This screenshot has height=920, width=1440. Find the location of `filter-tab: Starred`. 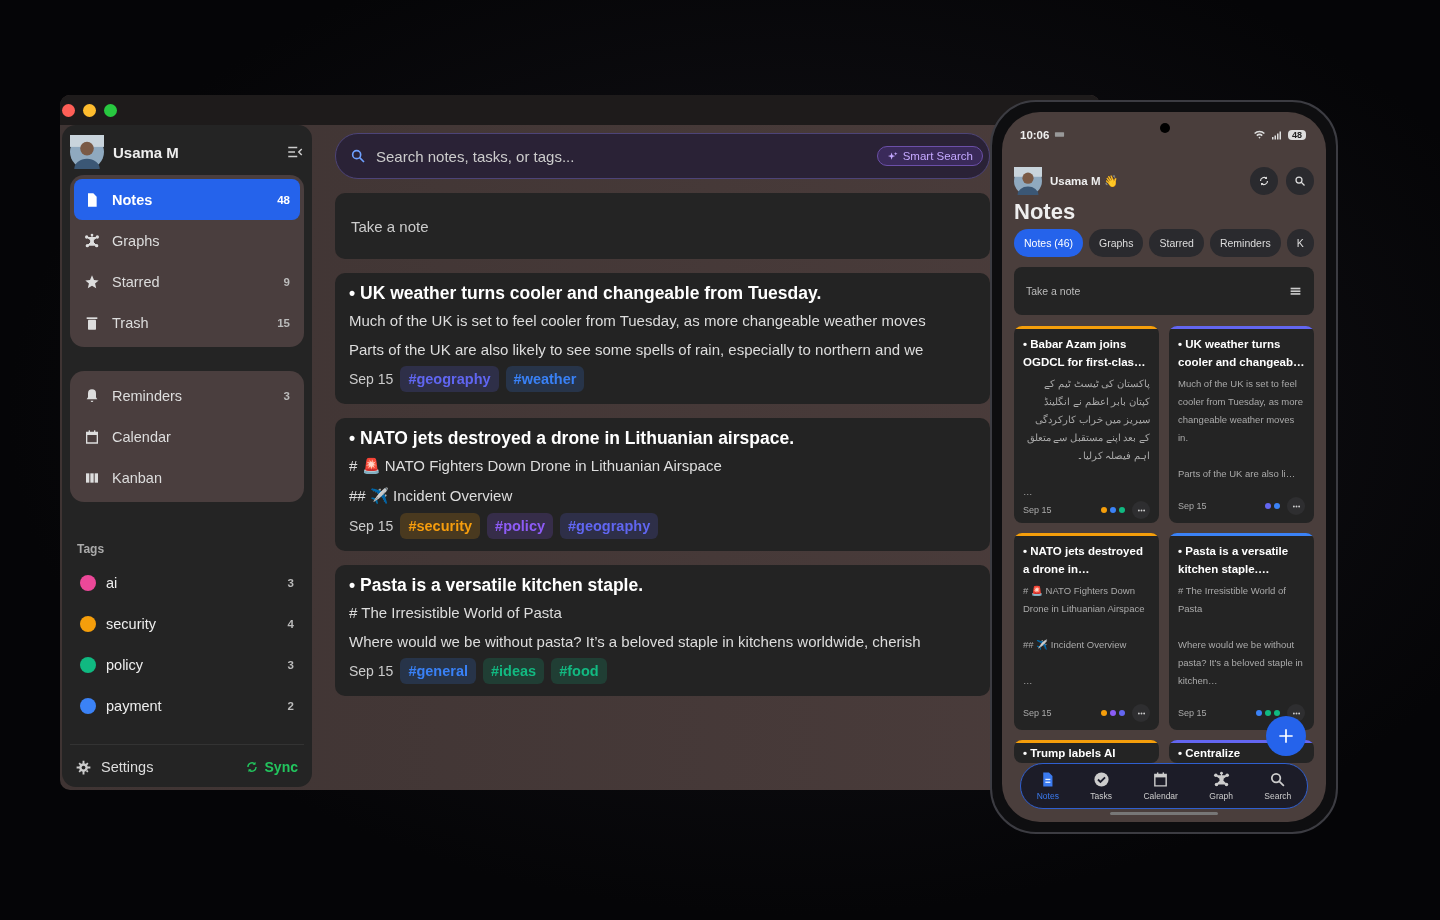

filter-tab: Starred is located at coordinates (1176, 243).